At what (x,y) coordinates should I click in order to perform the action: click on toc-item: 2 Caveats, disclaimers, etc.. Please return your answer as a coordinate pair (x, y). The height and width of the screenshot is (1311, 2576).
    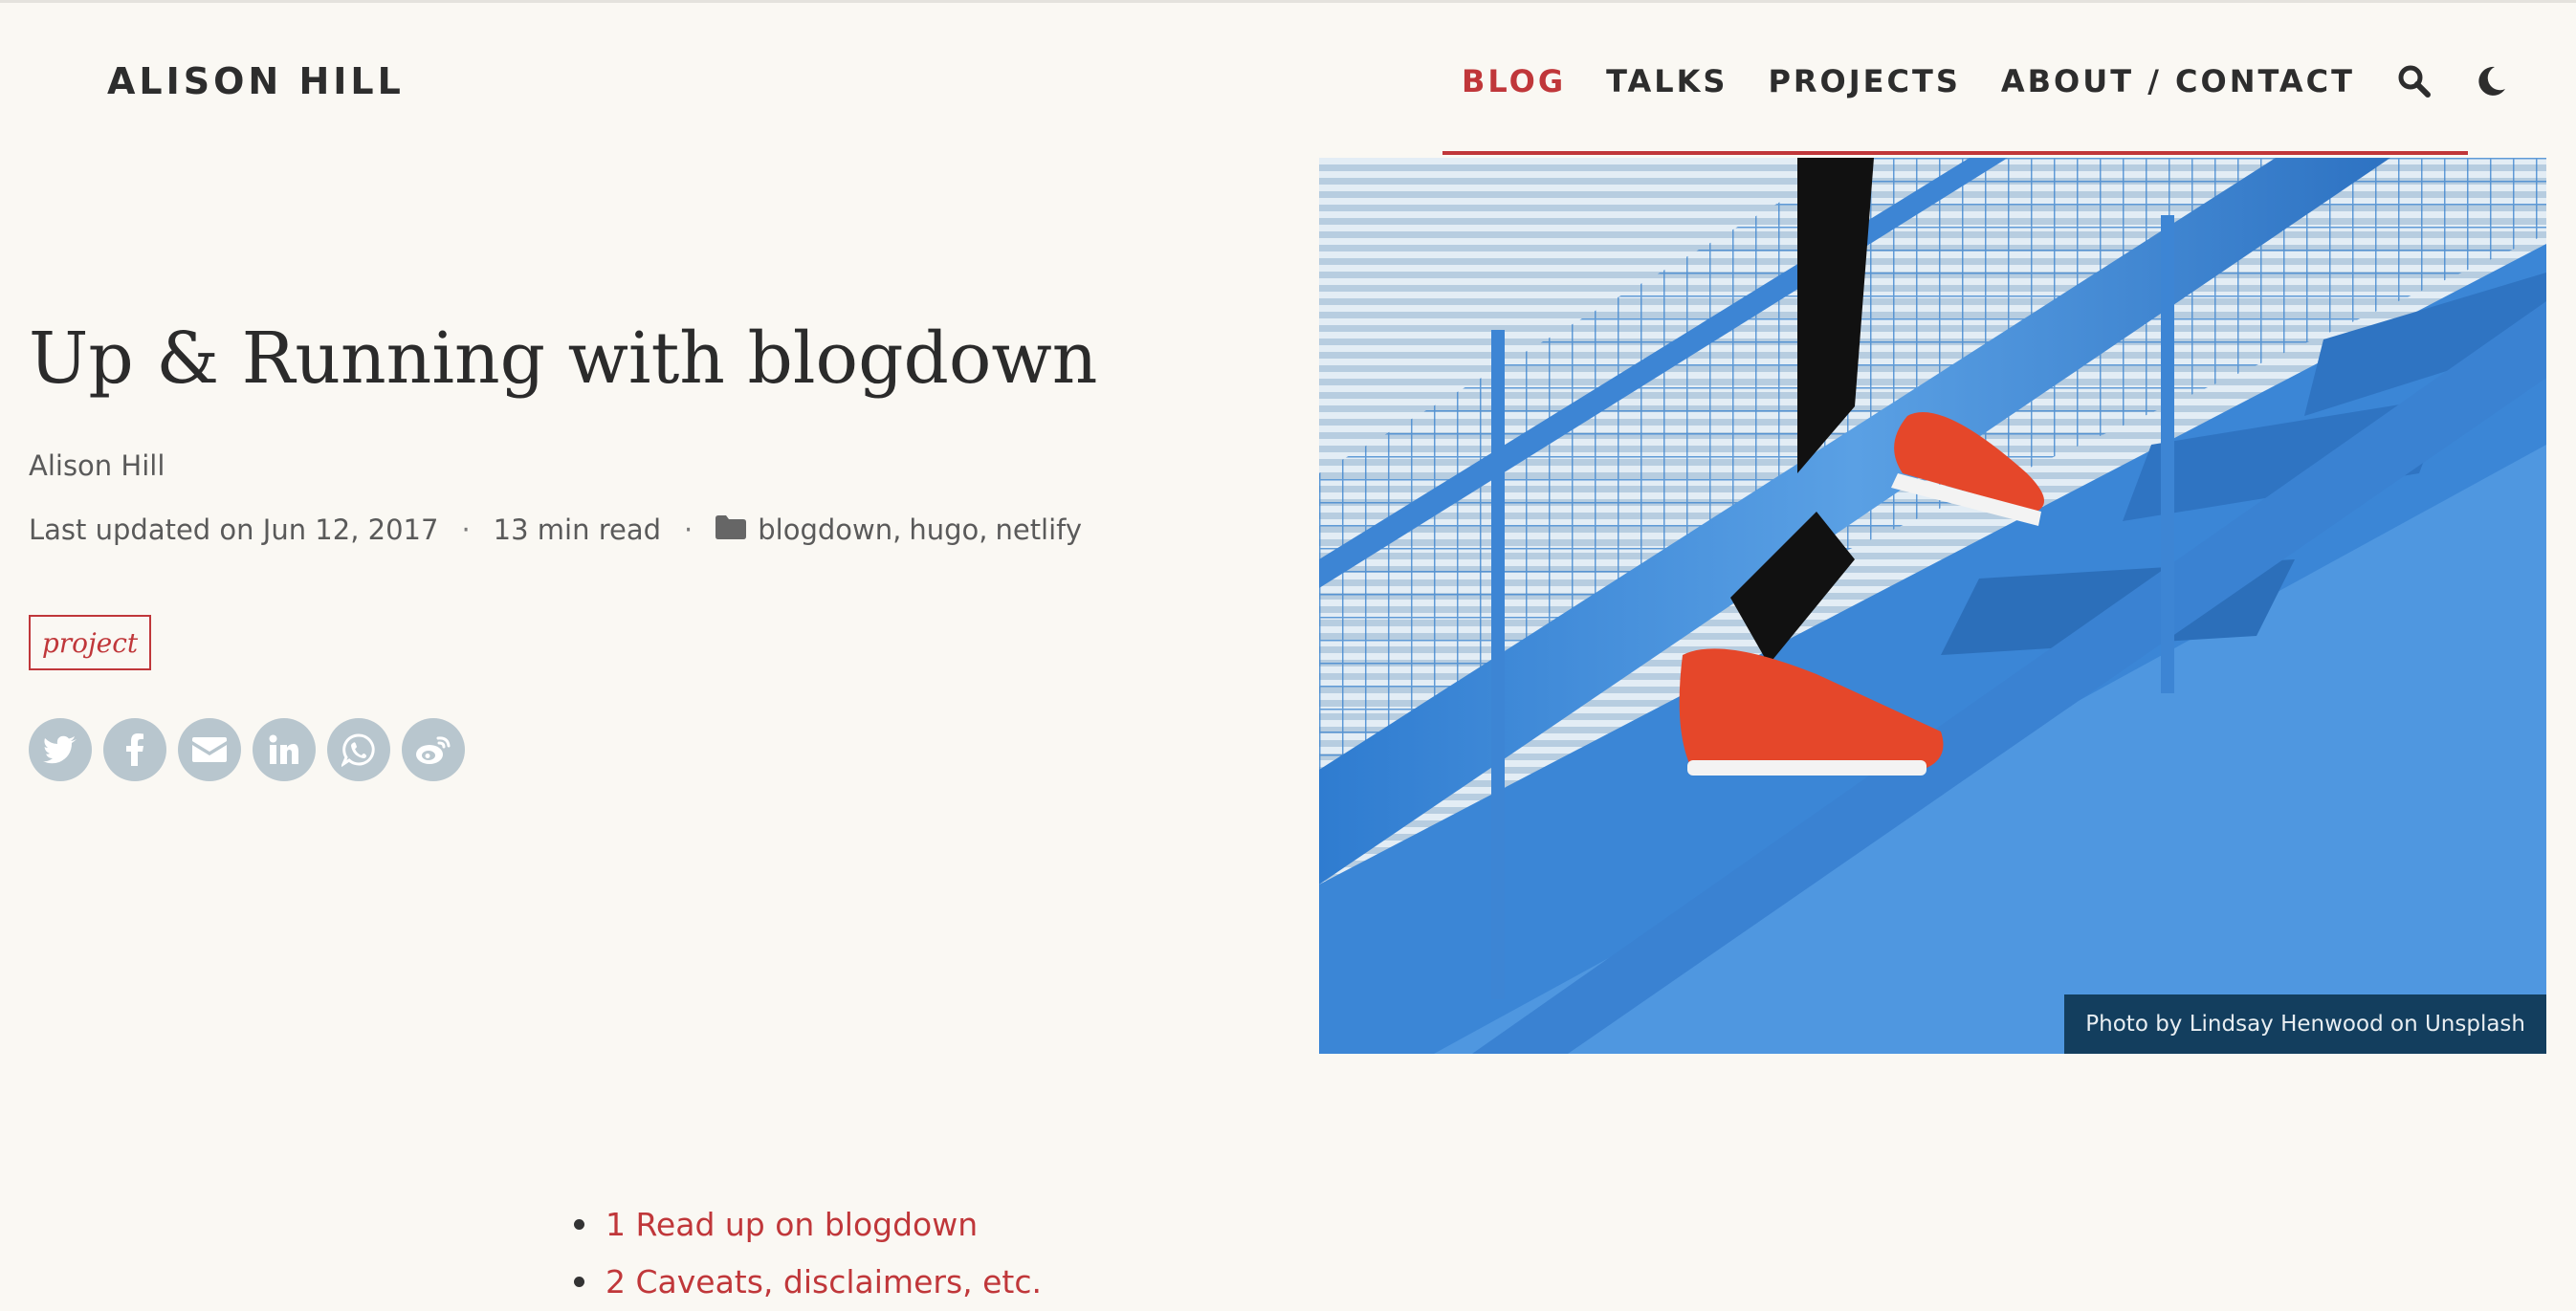
    Looking at the image, I should click on (808, 1281).